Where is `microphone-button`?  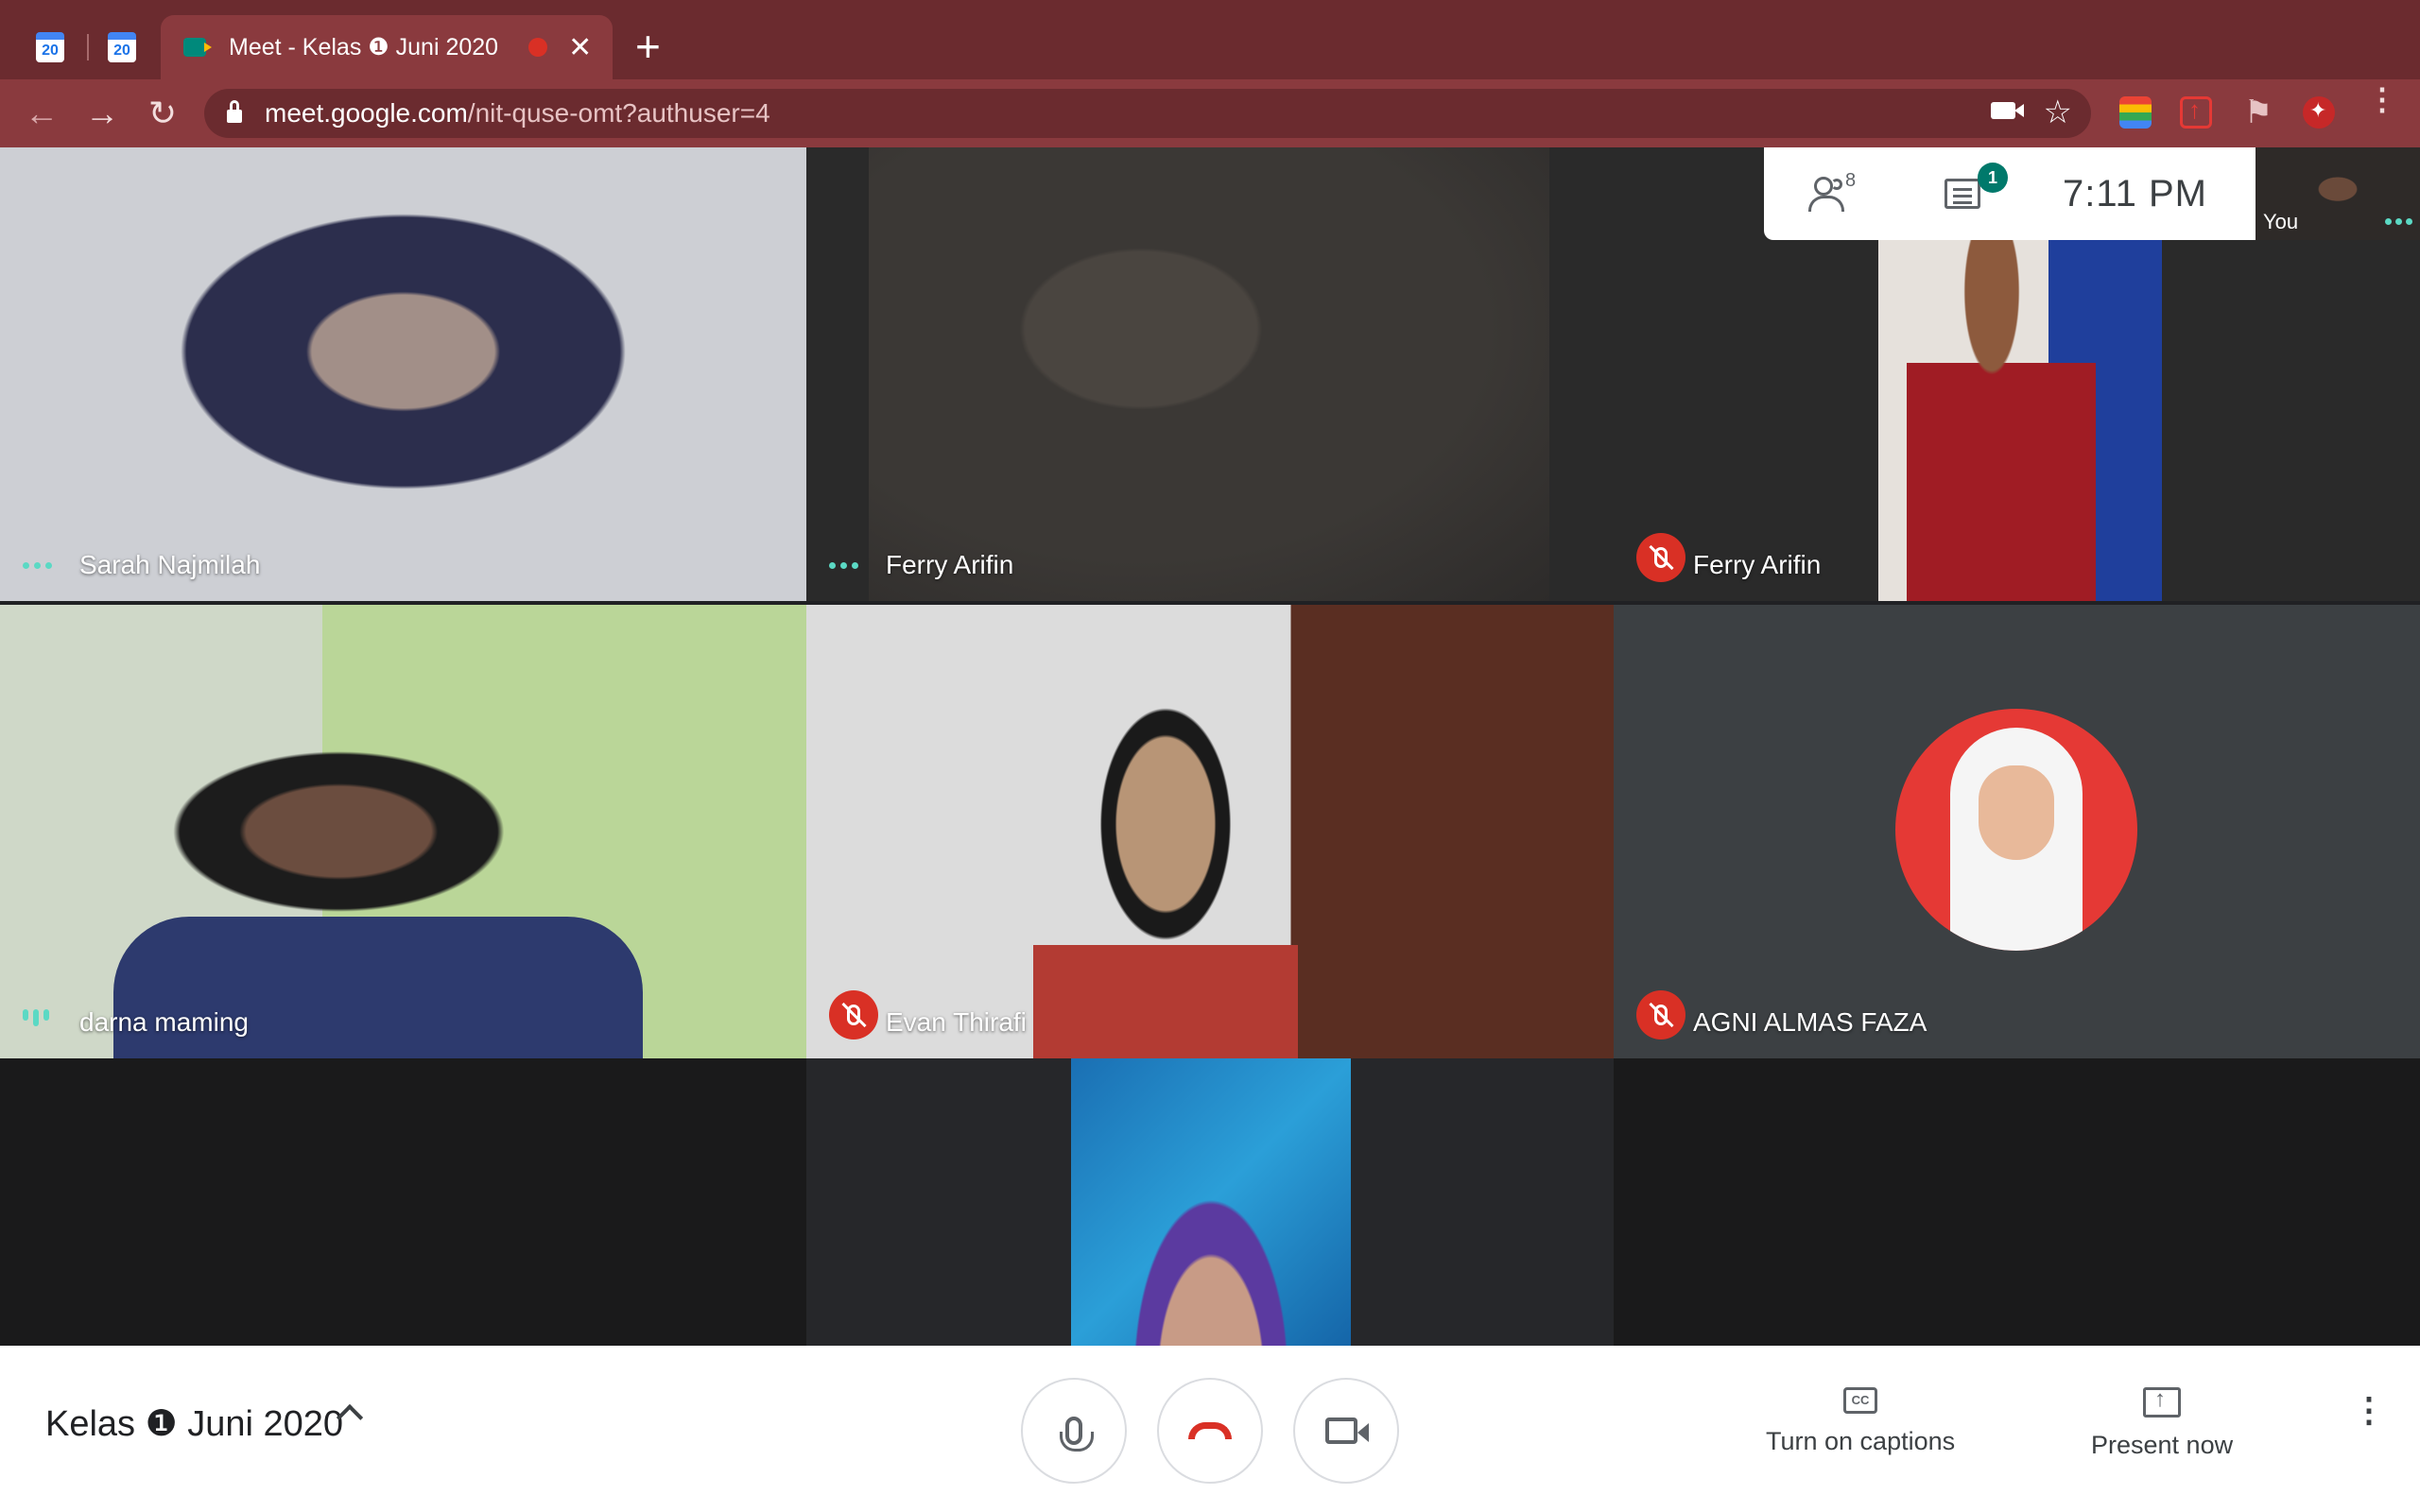
microphone-button is located at coordinates (1074, 1431).